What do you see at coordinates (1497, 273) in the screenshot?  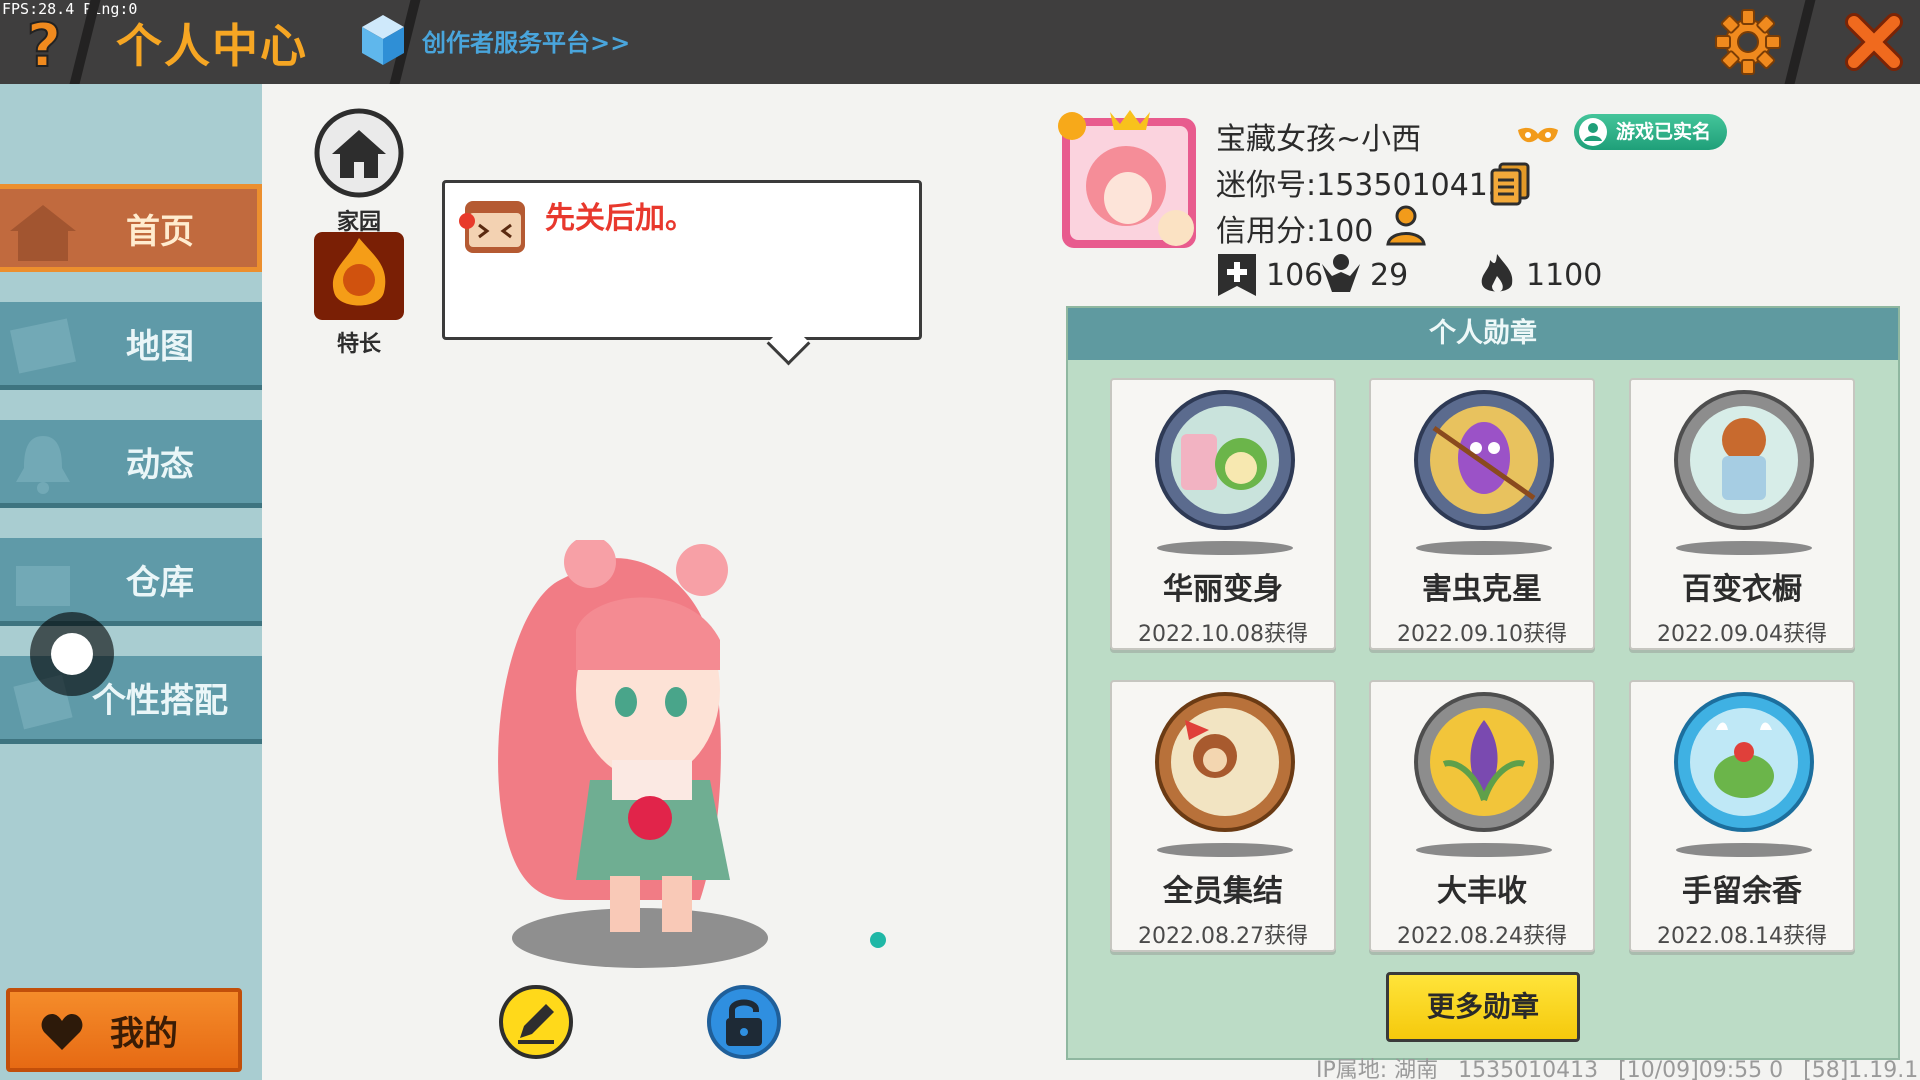 I see `flame-icon` at bounding box center [1497, 273].